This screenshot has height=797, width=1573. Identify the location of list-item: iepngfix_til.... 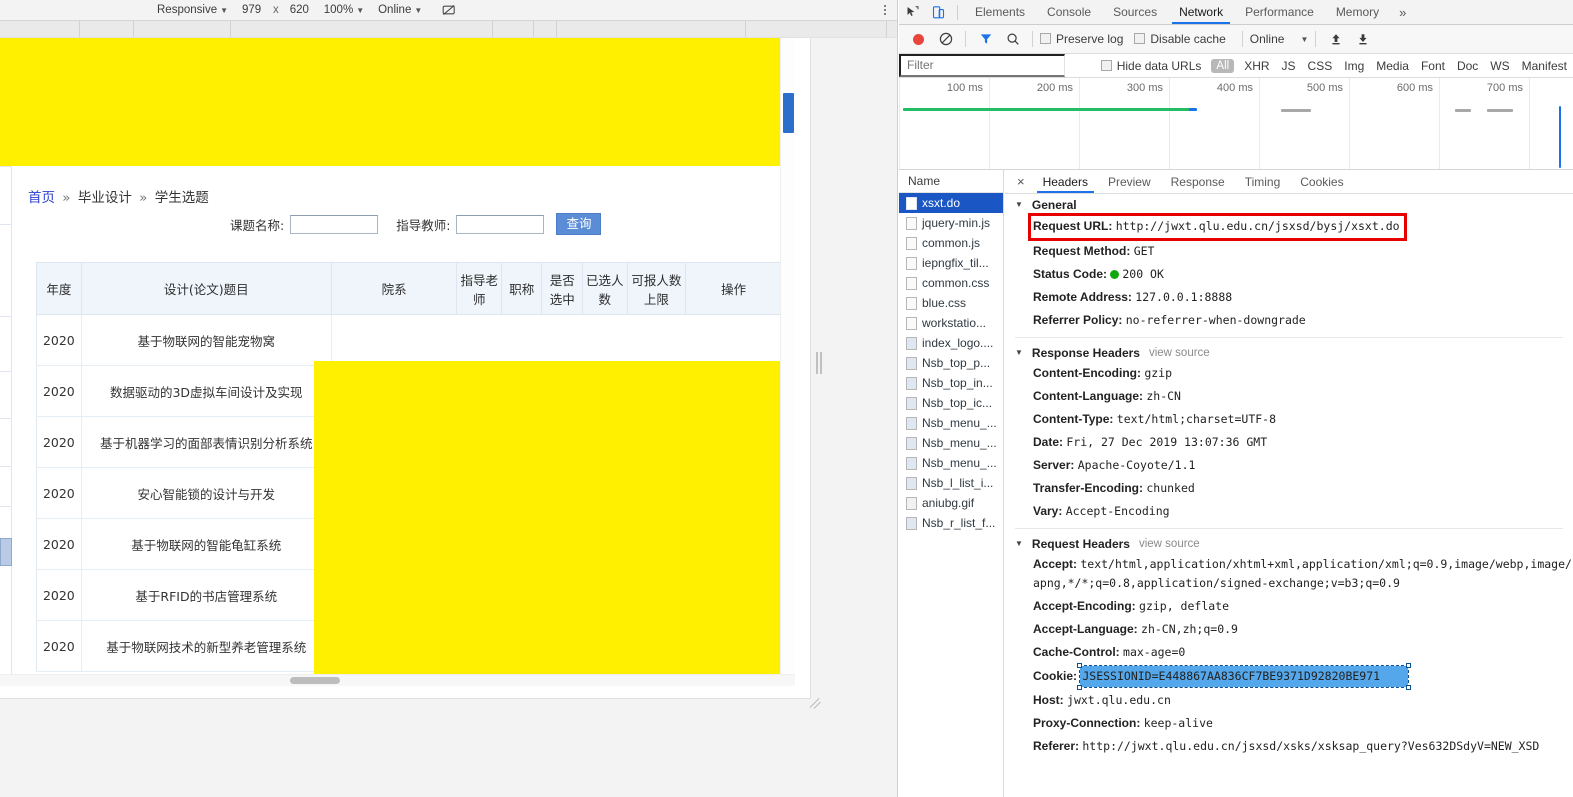
(951, 263).